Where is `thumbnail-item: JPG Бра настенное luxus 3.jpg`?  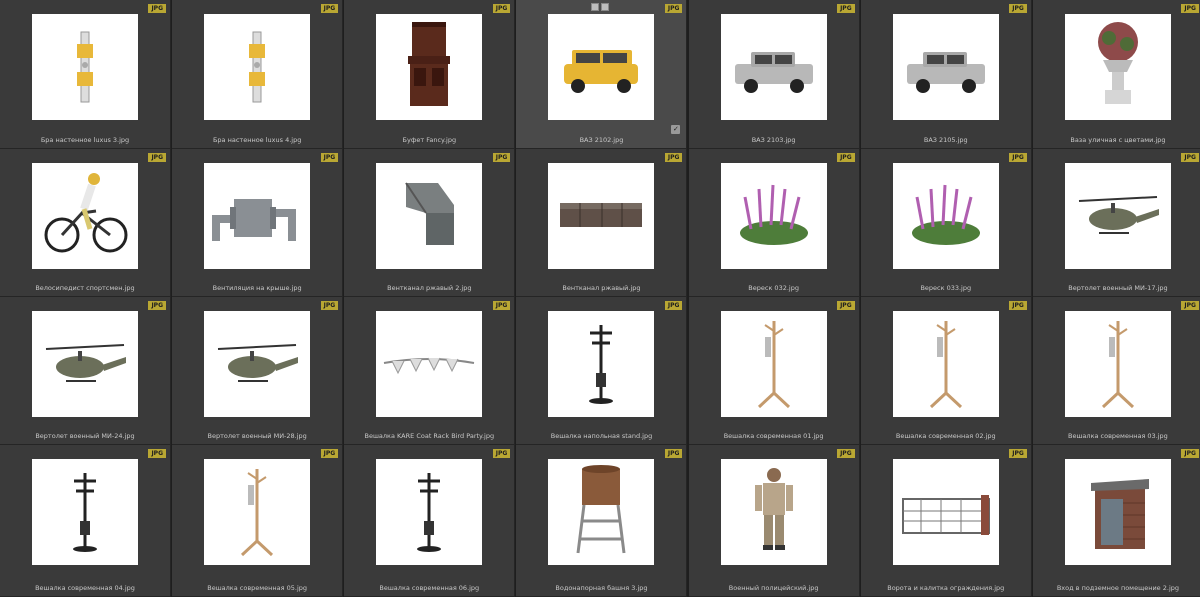 thumbnail-item: JPG Бра настенное luxus 3.jpg is located at coordinates (85, 74).